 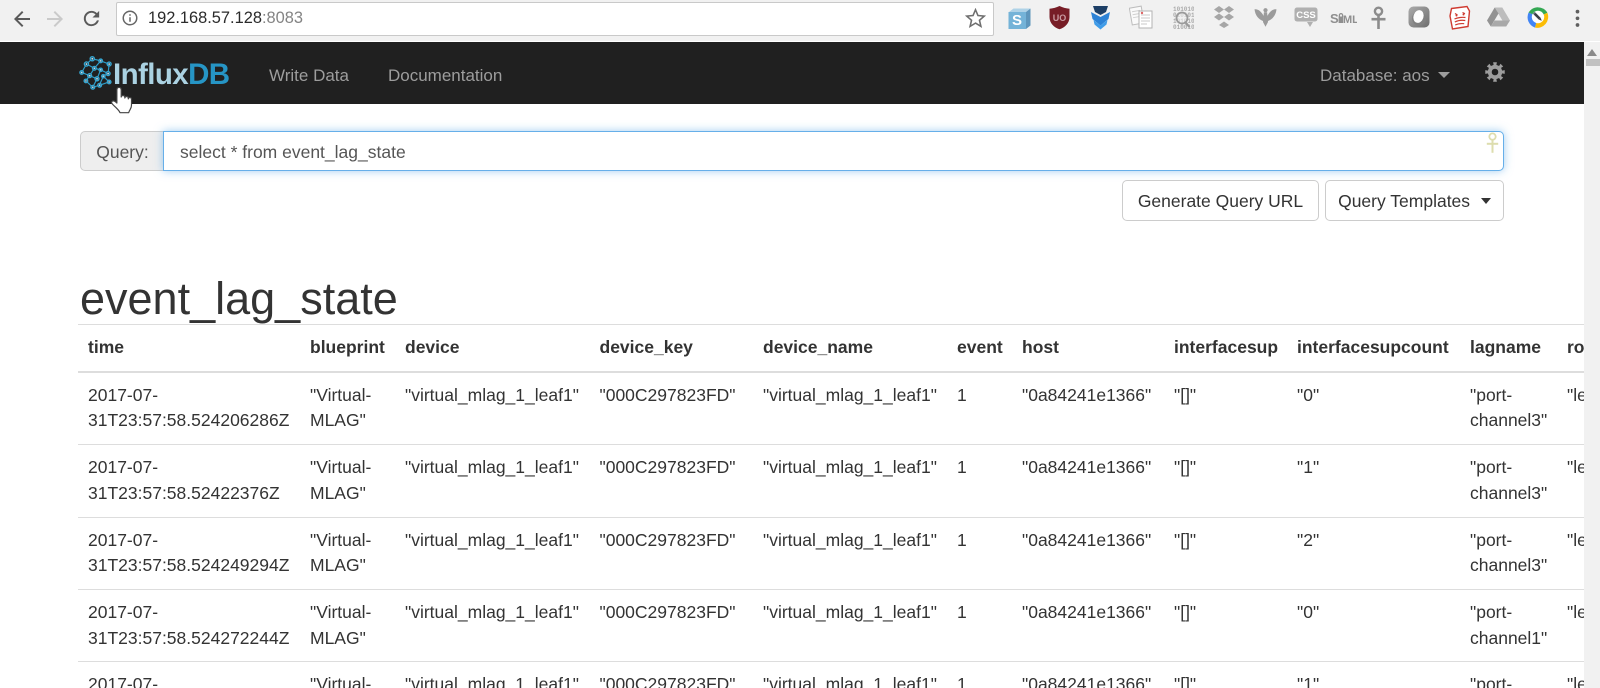 I want to click on svg-text: ML, so click(x=1350, y=20).